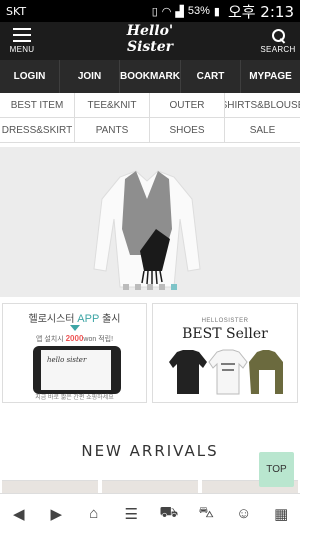 This screenshot has height=533, width=320. I want to click on category-pants: PANTS, so click(112, 130).